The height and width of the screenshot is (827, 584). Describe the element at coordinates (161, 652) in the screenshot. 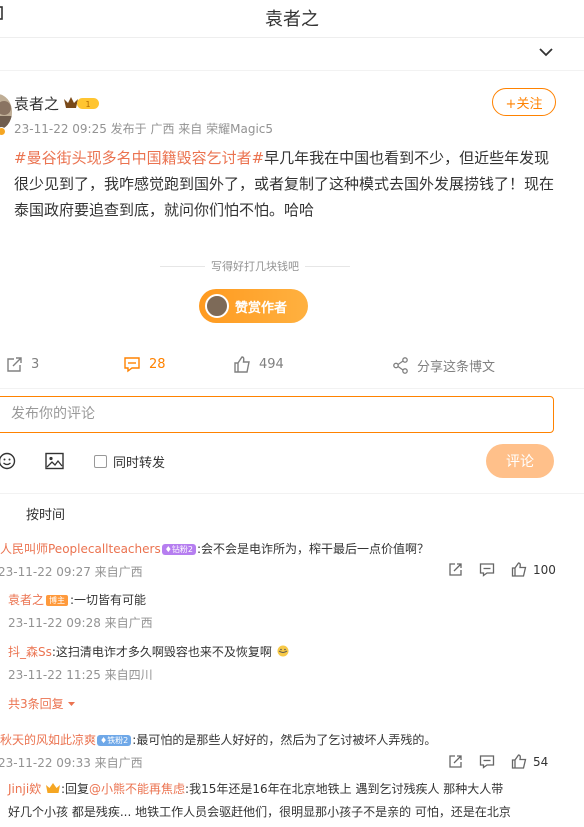

I see `reply-body: :这扫清电诈才多久啊毁容也来不及恢复啊` at that location.